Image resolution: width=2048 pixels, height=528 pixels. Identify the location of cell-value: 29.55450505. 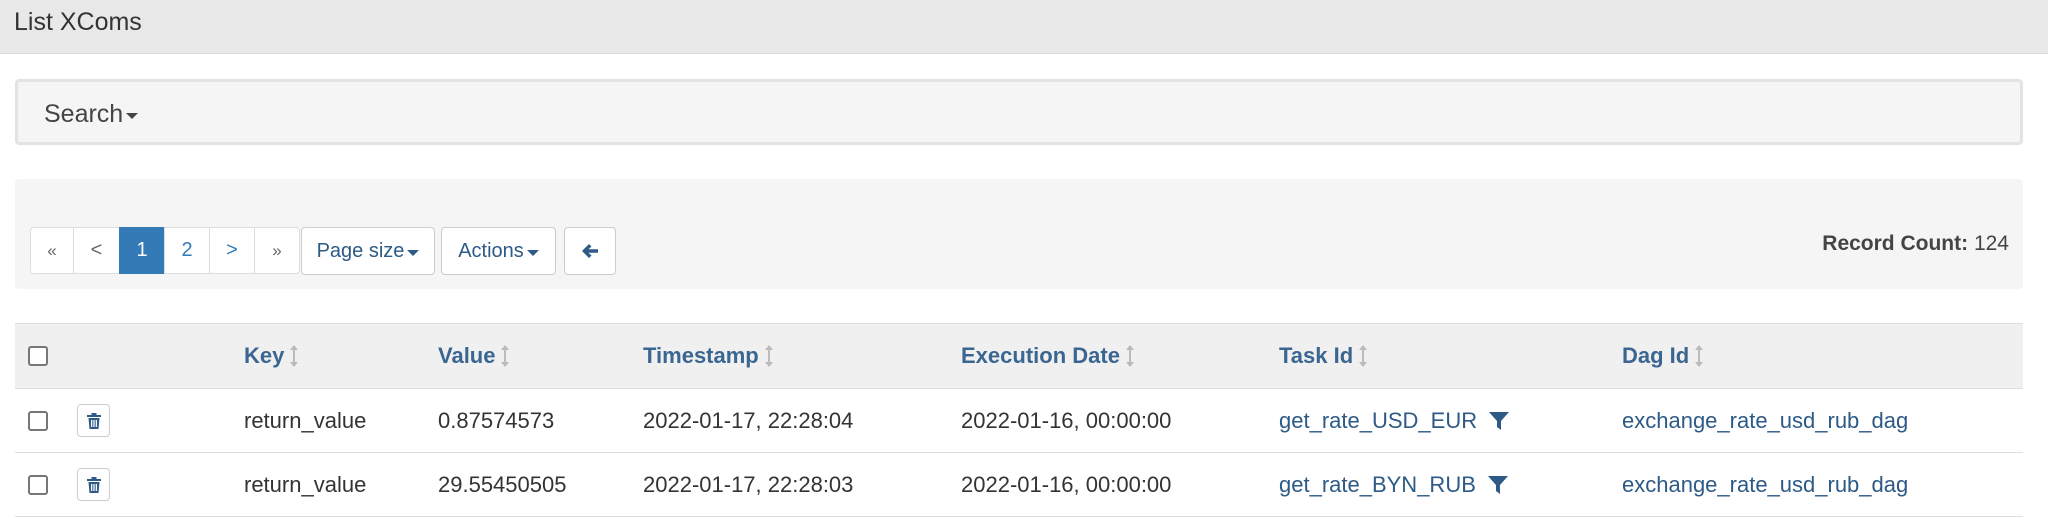
(502, 484).